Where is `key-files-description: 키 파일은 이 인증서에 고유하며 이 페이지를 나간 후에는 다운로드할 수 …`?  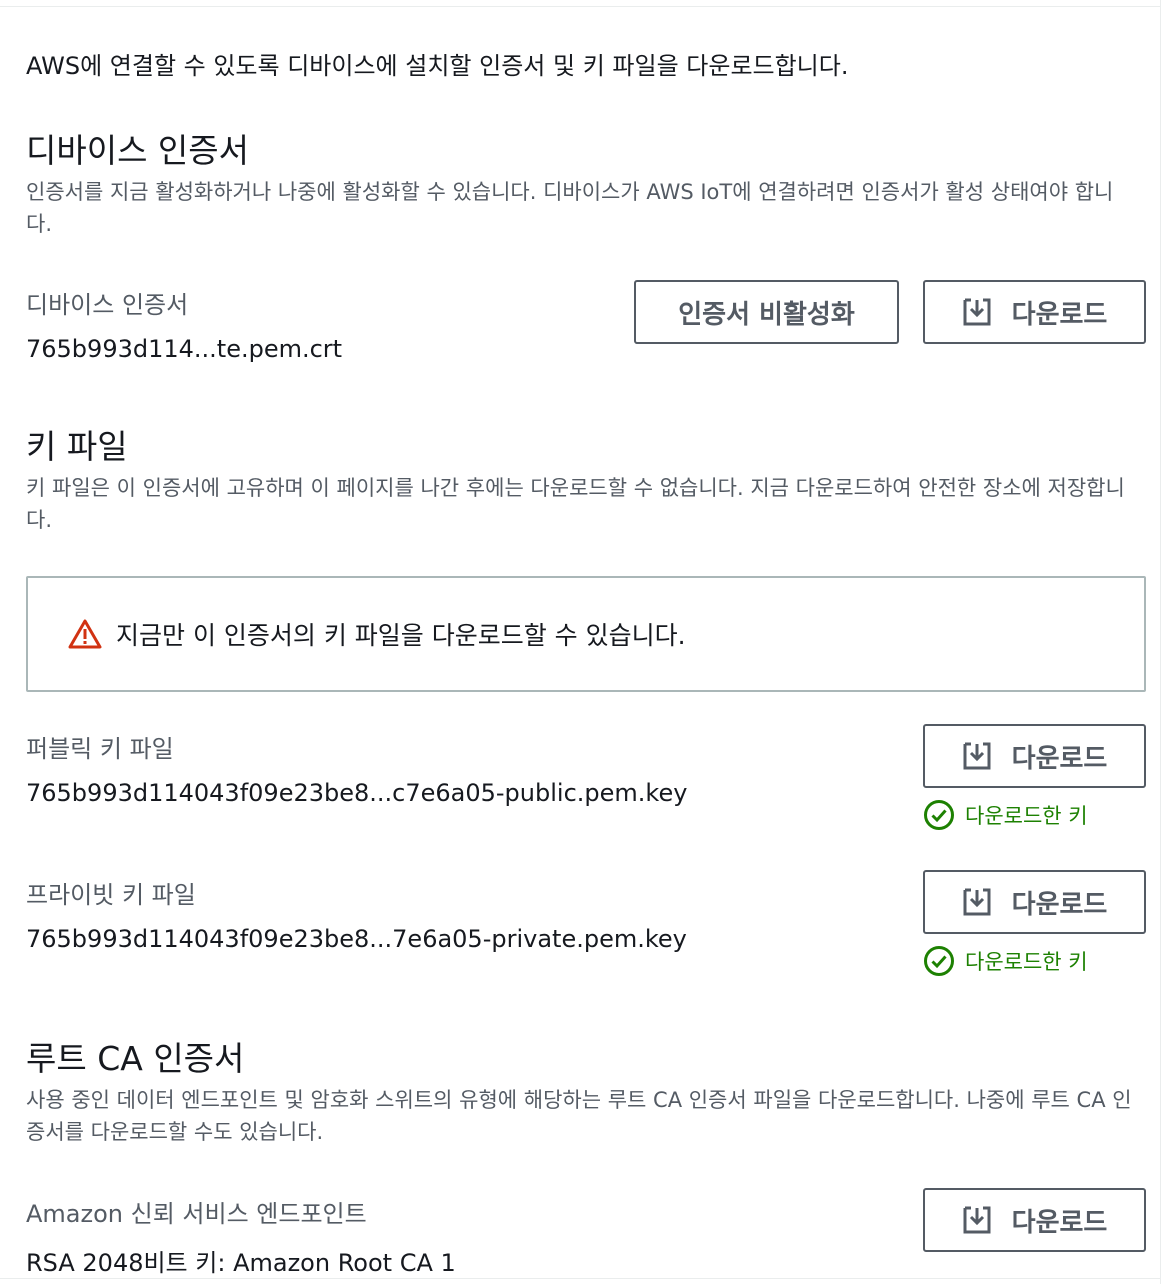 key-files-description: 키 파일은 이 인증서에 고유하며 이 페이지를 나간 후에는 다운로드할 수 … is located at coordinates (575, 504).